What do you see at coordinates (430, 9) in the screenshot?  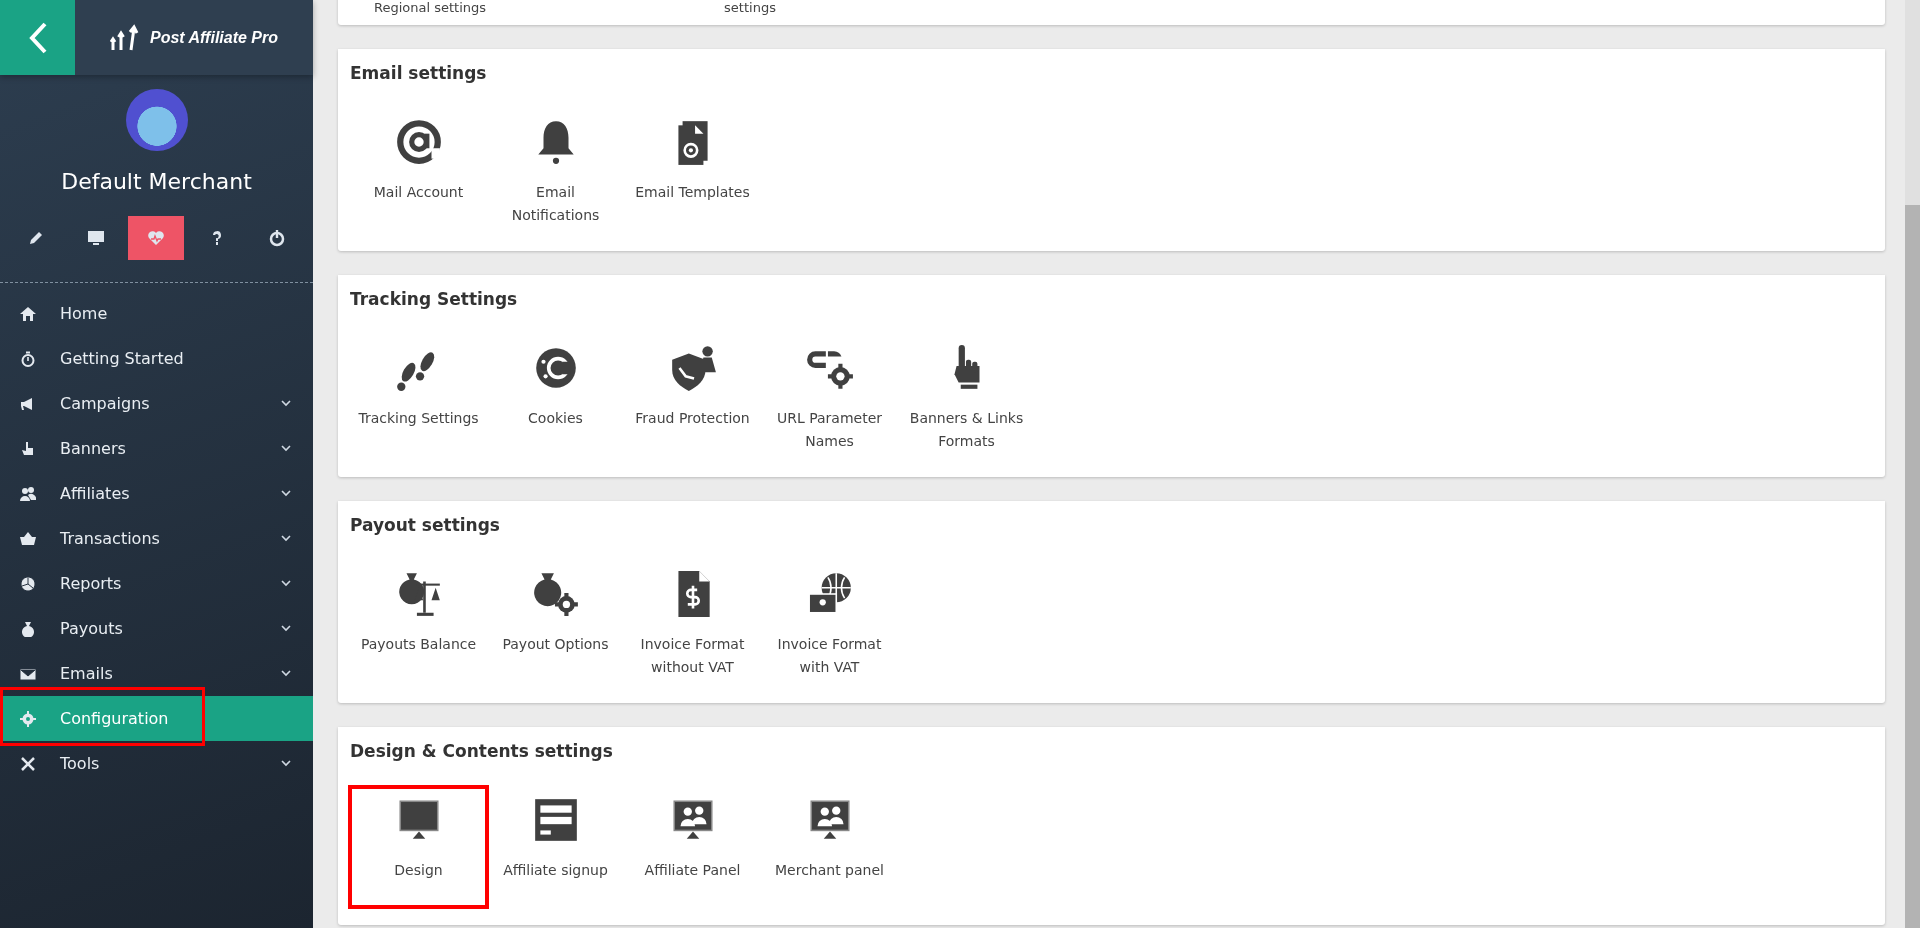 I see `settings-item: Regional settings` at bounding box center [430, 9].